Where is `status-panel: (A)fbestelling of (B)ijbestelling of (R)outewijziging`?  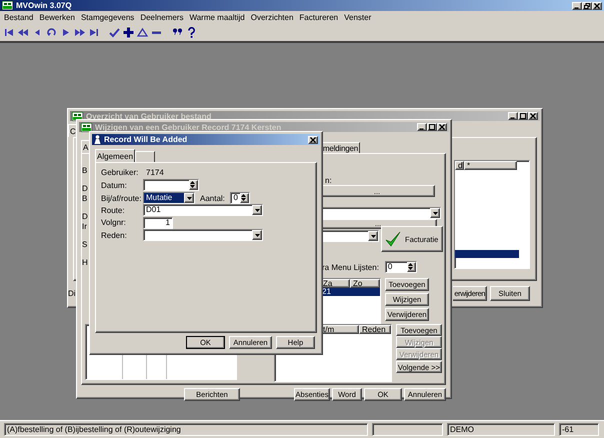 status-panel: (A)fbestelling of (B)ijbestelling of (R)outewijziging is located at coordinates (186, 429).